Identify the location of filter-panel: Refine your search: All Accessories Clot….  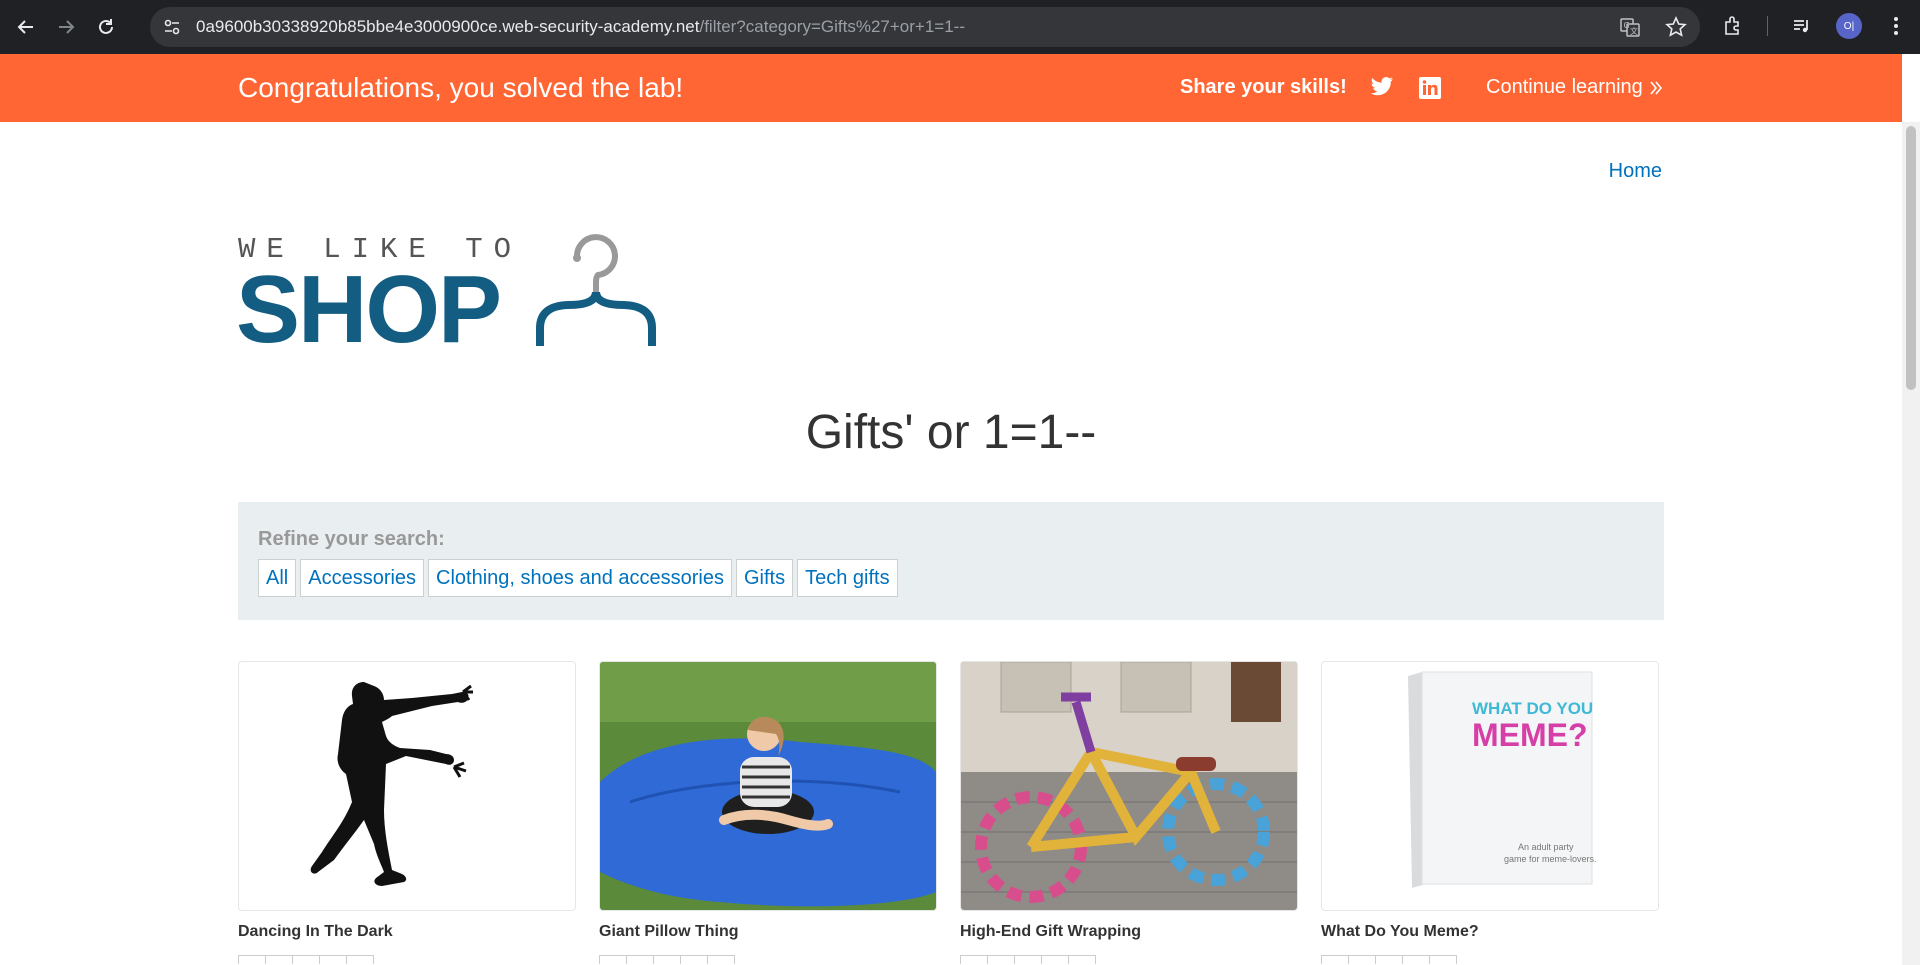
(951, 561).